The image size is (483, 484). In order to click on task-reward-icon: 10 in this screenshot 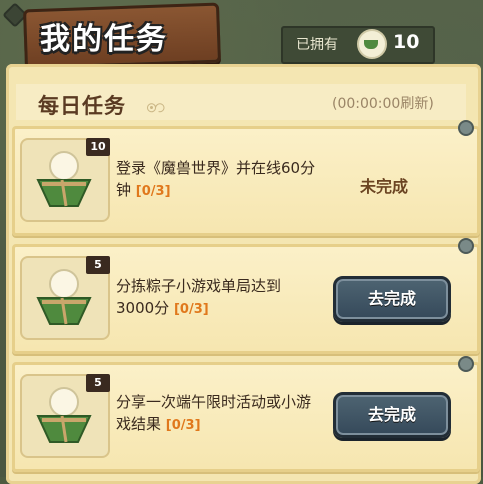, I will do `click(65, 180)`.